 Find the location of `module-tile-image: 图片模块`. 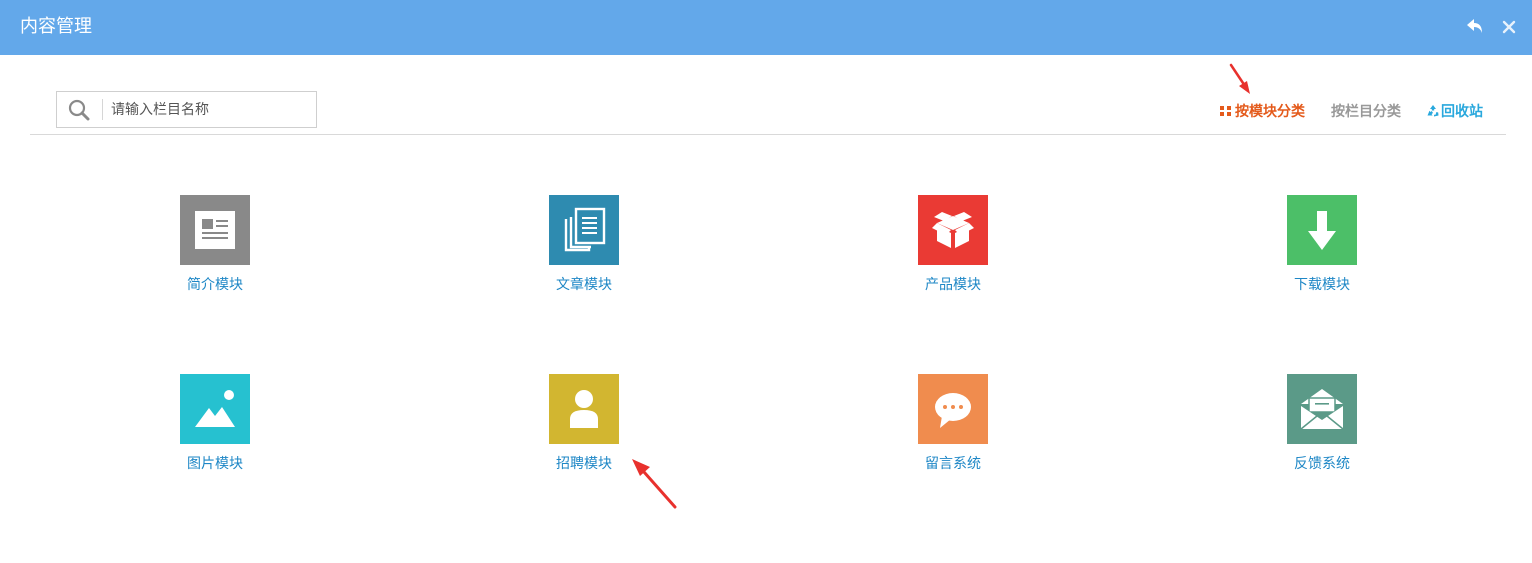

module-tile-image: 图片模块 is located at coordinates (215, 423).